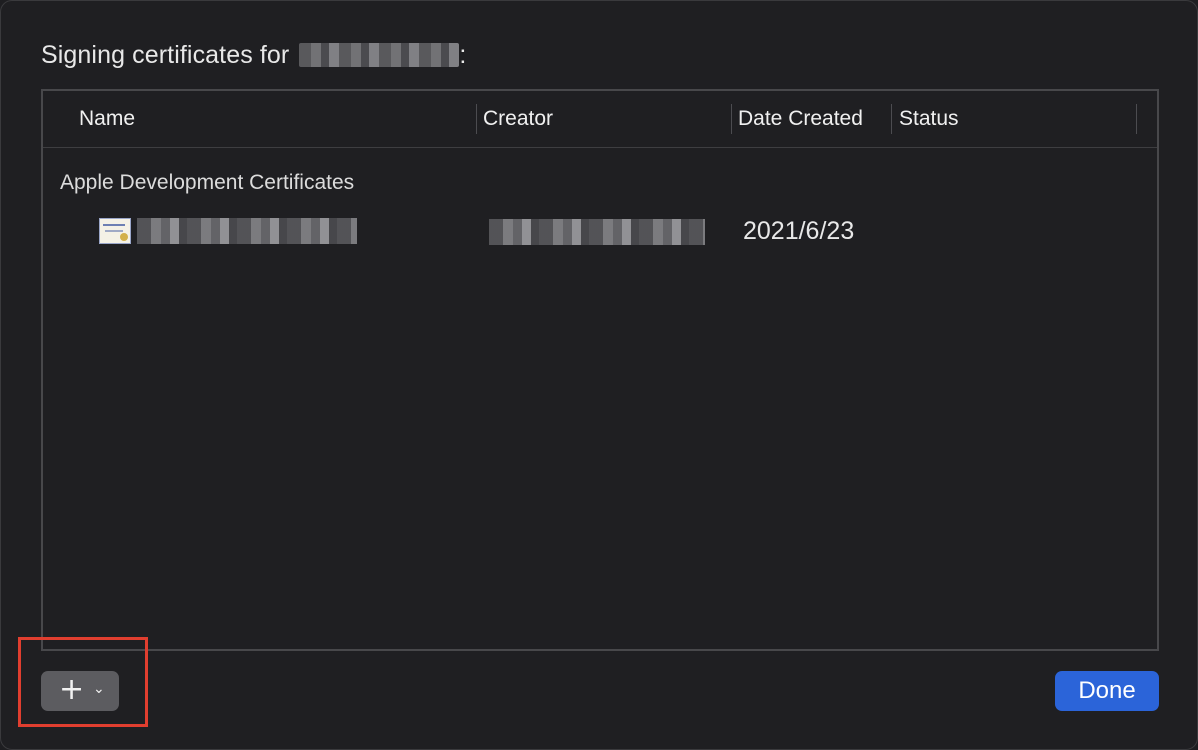  I want to click on dialog-title-suffix: :, so click(463, 55).